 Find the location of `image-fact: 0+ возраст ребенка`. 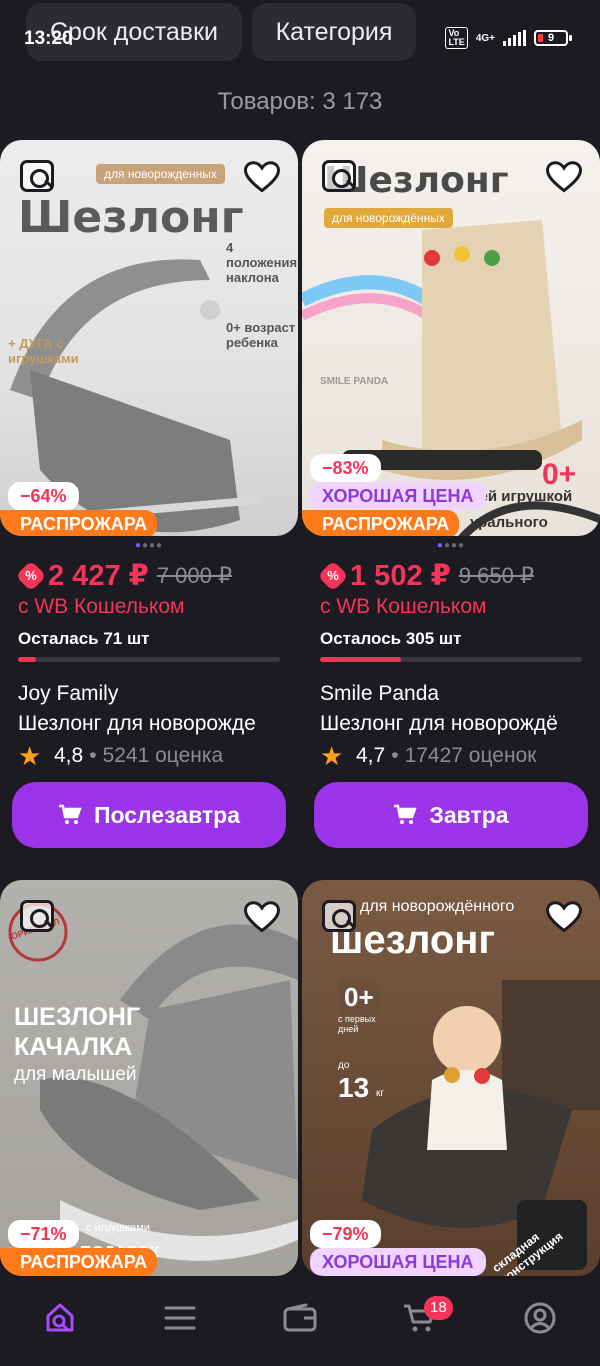

image-fact: 0+ возраст ребенка is located at coordinates (261, 335).